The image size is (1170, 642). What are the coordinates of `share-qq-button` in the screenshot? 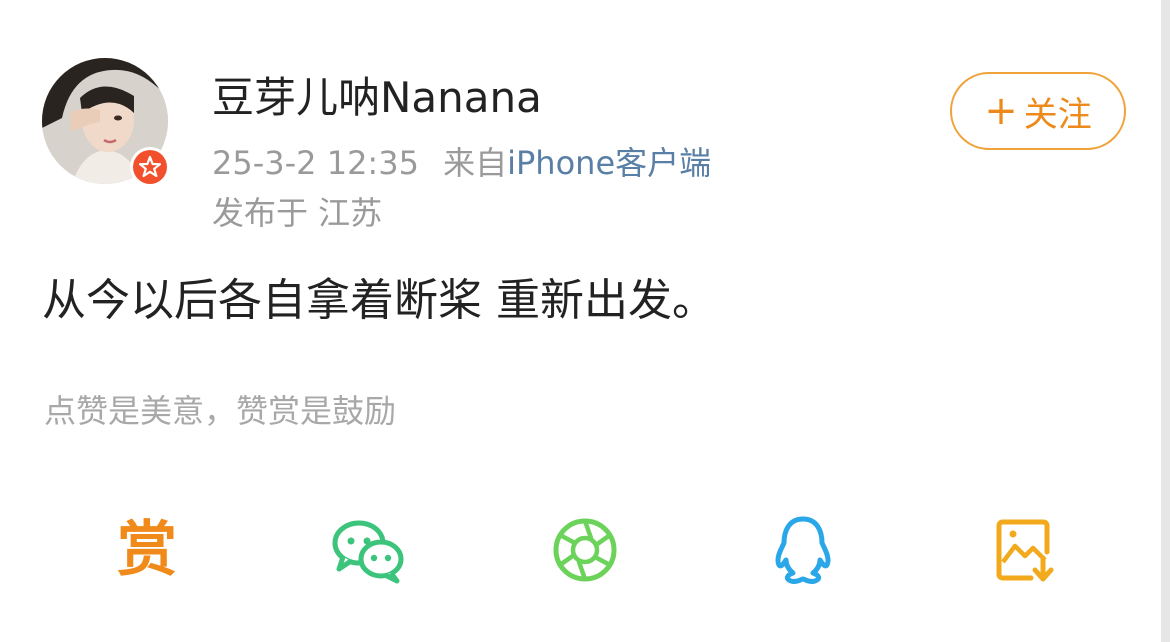 It's located at (803, 550).